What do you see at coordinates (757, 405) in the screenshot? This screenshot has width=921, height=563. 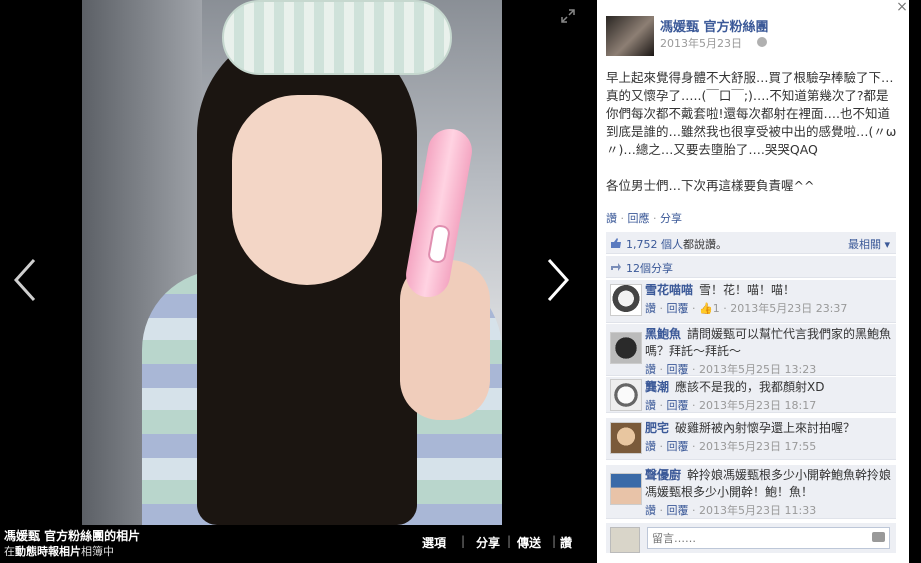 I see `comment-date: 2013年5月23日 18:17` at bounding box center [757, 405].